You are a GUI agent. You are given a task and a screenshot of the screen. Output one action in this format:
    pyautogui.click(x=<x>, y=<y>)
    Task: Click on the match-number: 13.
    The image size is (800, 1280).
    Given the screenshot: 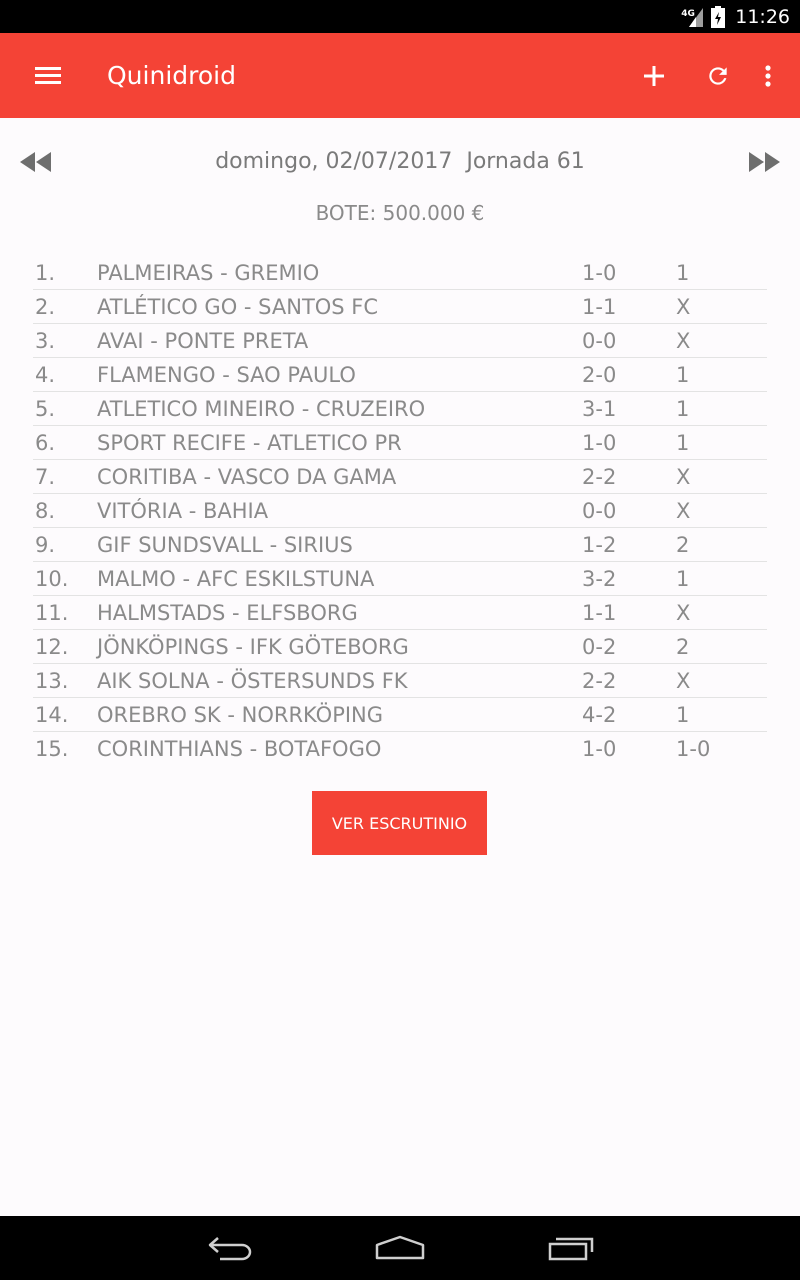 What is the action you would take?
    pyautogui.click(x=52, y=681)
    